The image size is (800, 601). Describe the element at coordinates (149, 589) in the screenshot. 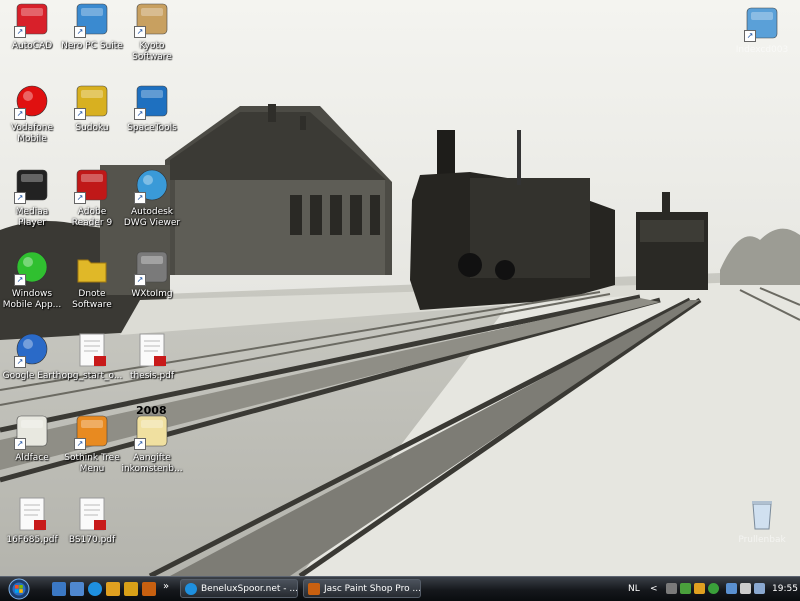

I see `quicklaunch-paint-icon` at that location.